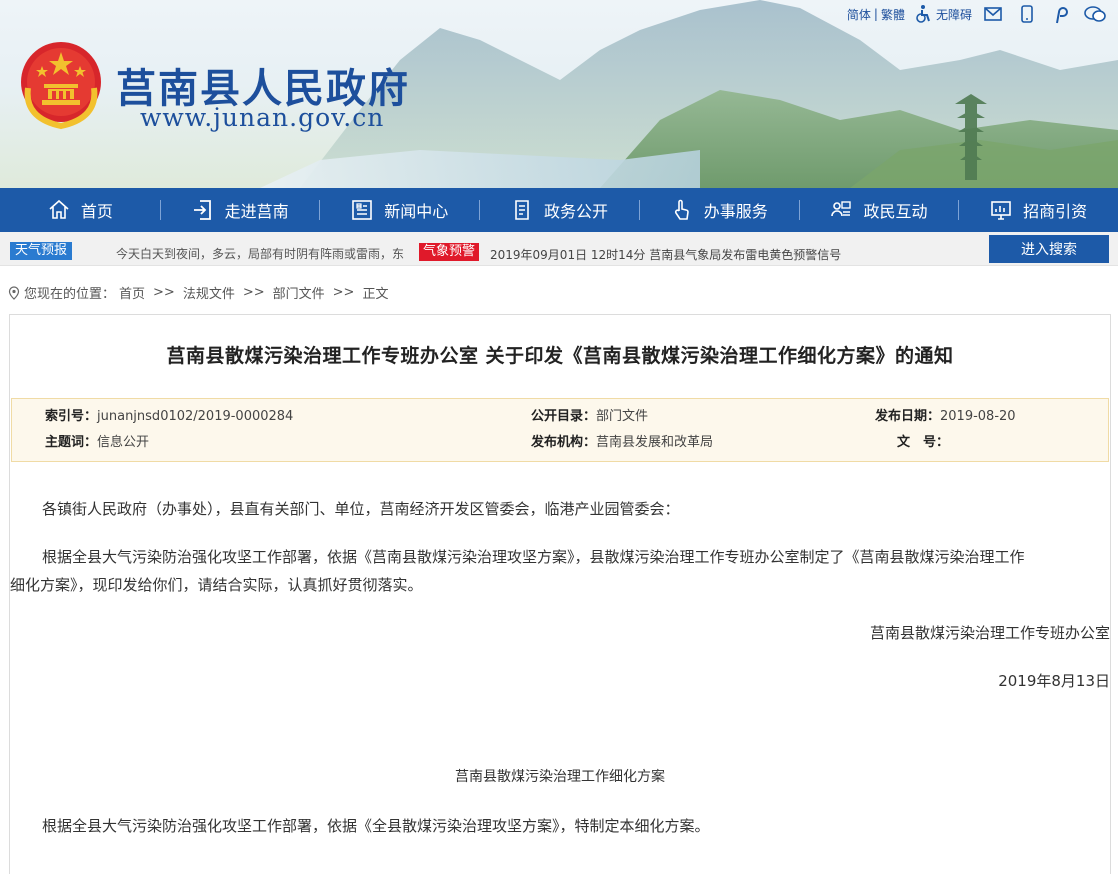 The height and width of the screenshot is (874, 1118). What do you see at coordinates (576, 211) in the screenshot?
I see `nav-label: 政务公开` at bounding box center [576, 211].